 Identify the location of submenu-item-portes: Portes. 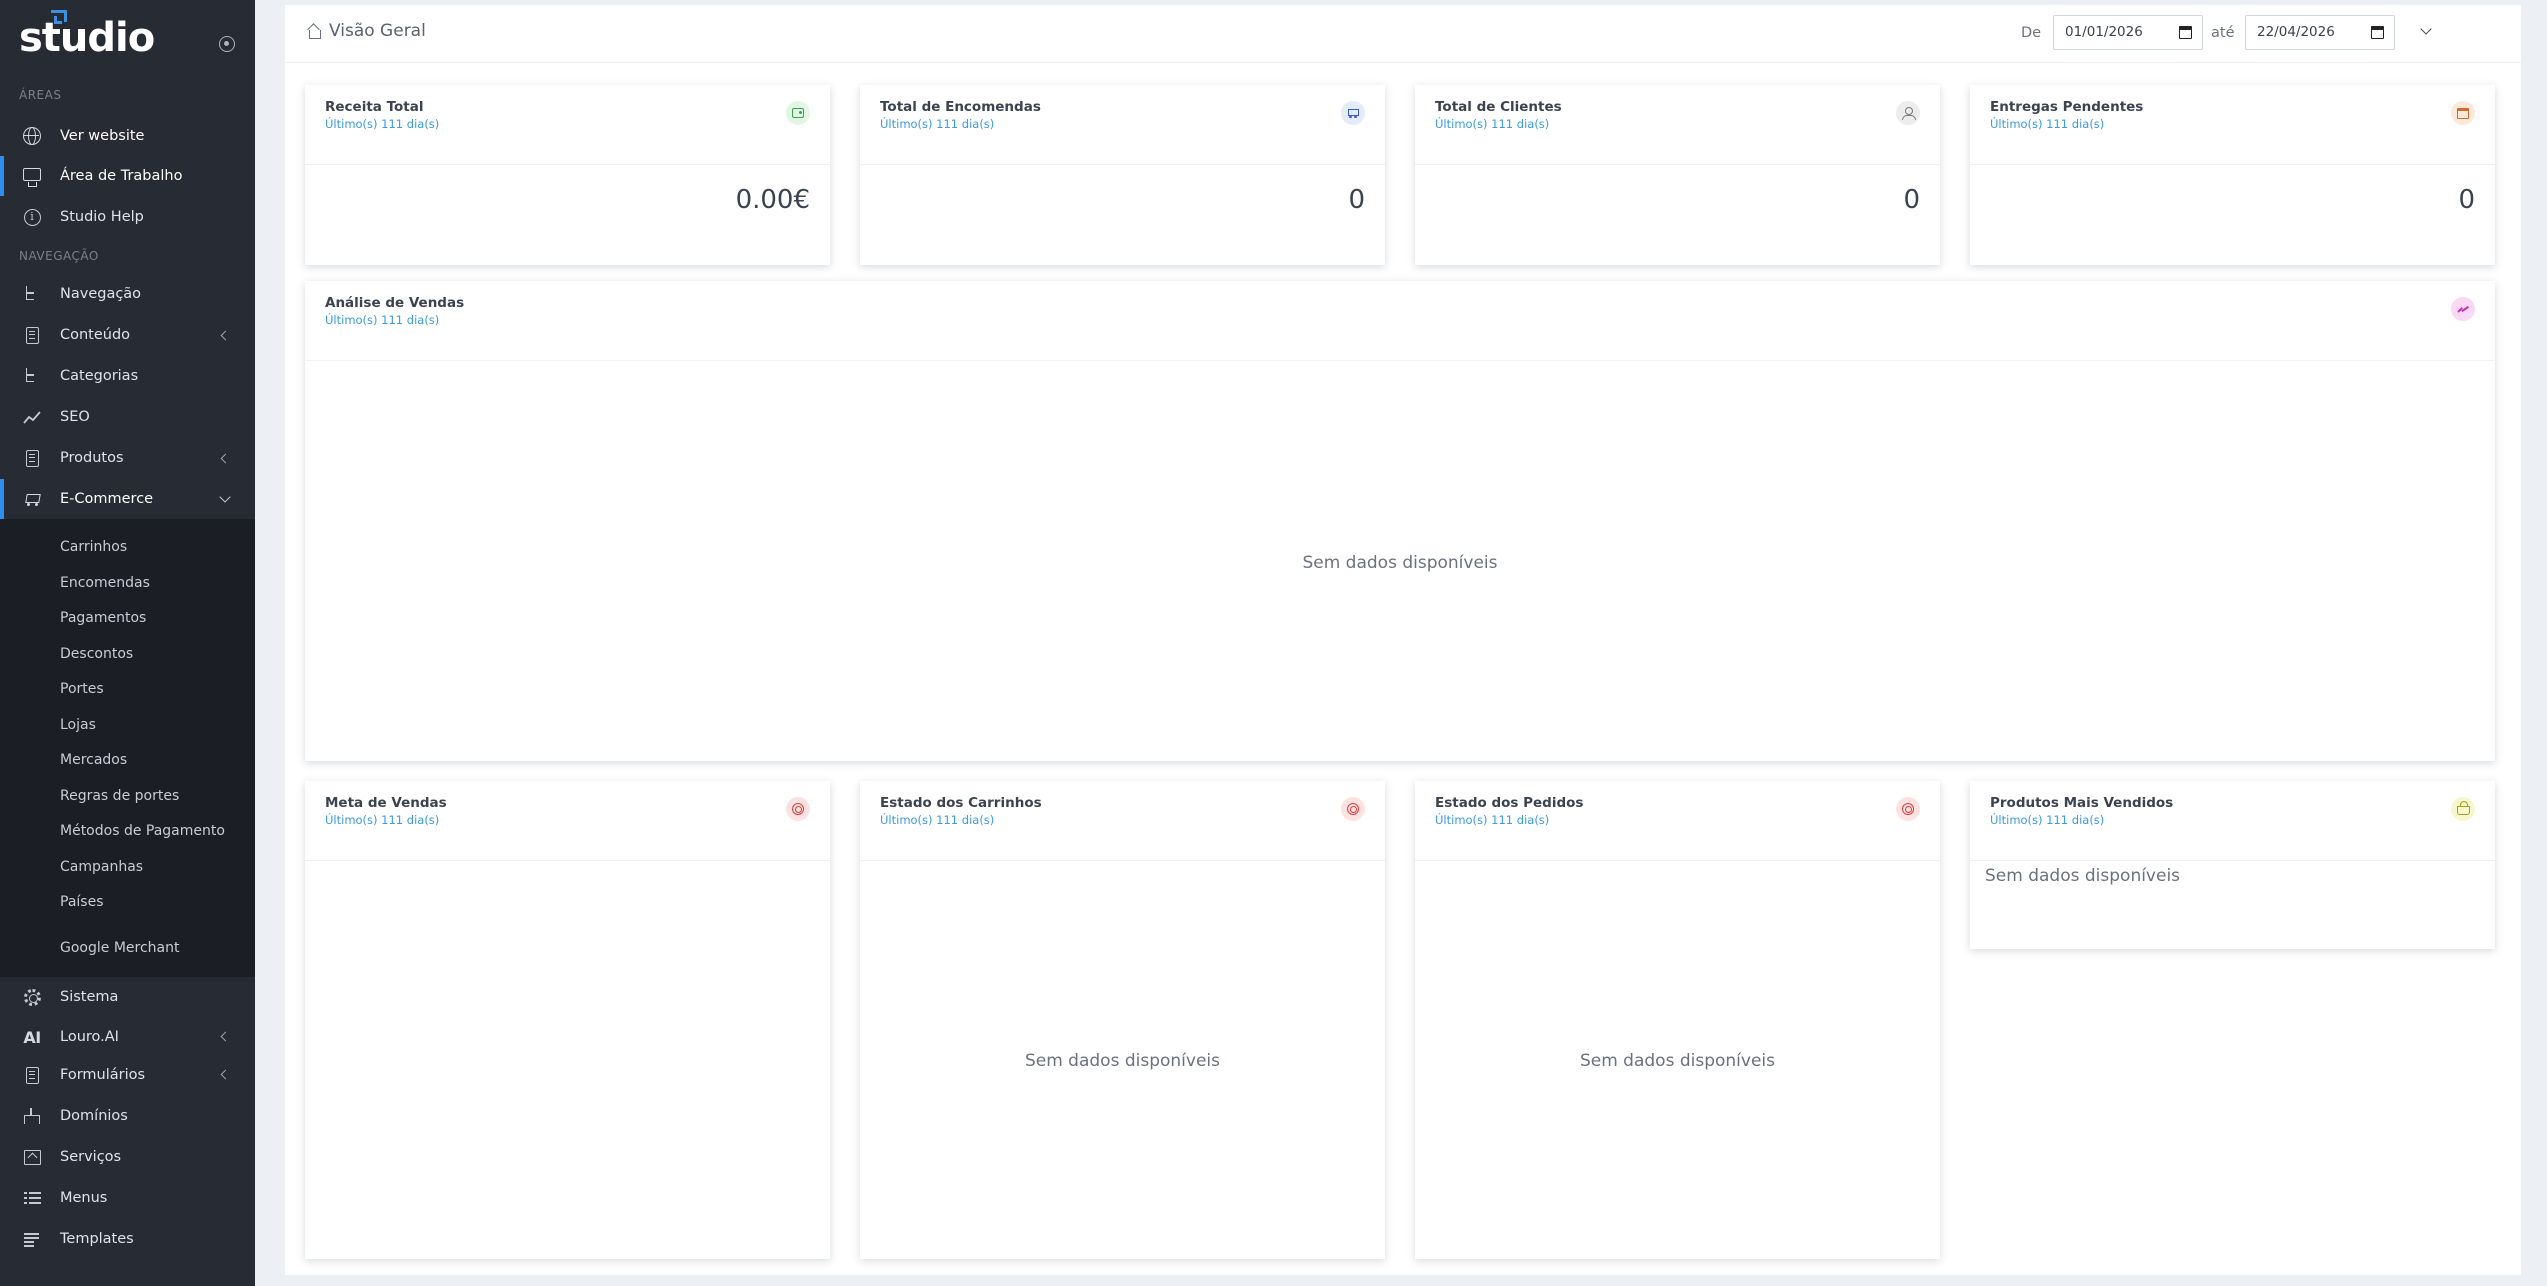
(82, 689).